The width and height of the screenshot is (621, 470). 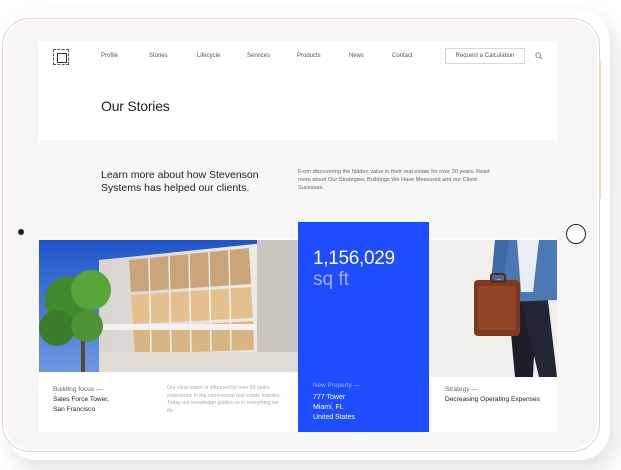 What do you see at coordinates (21, 232) in the screenshot?
I see `camera-icon` at bounding box center [21, 232].